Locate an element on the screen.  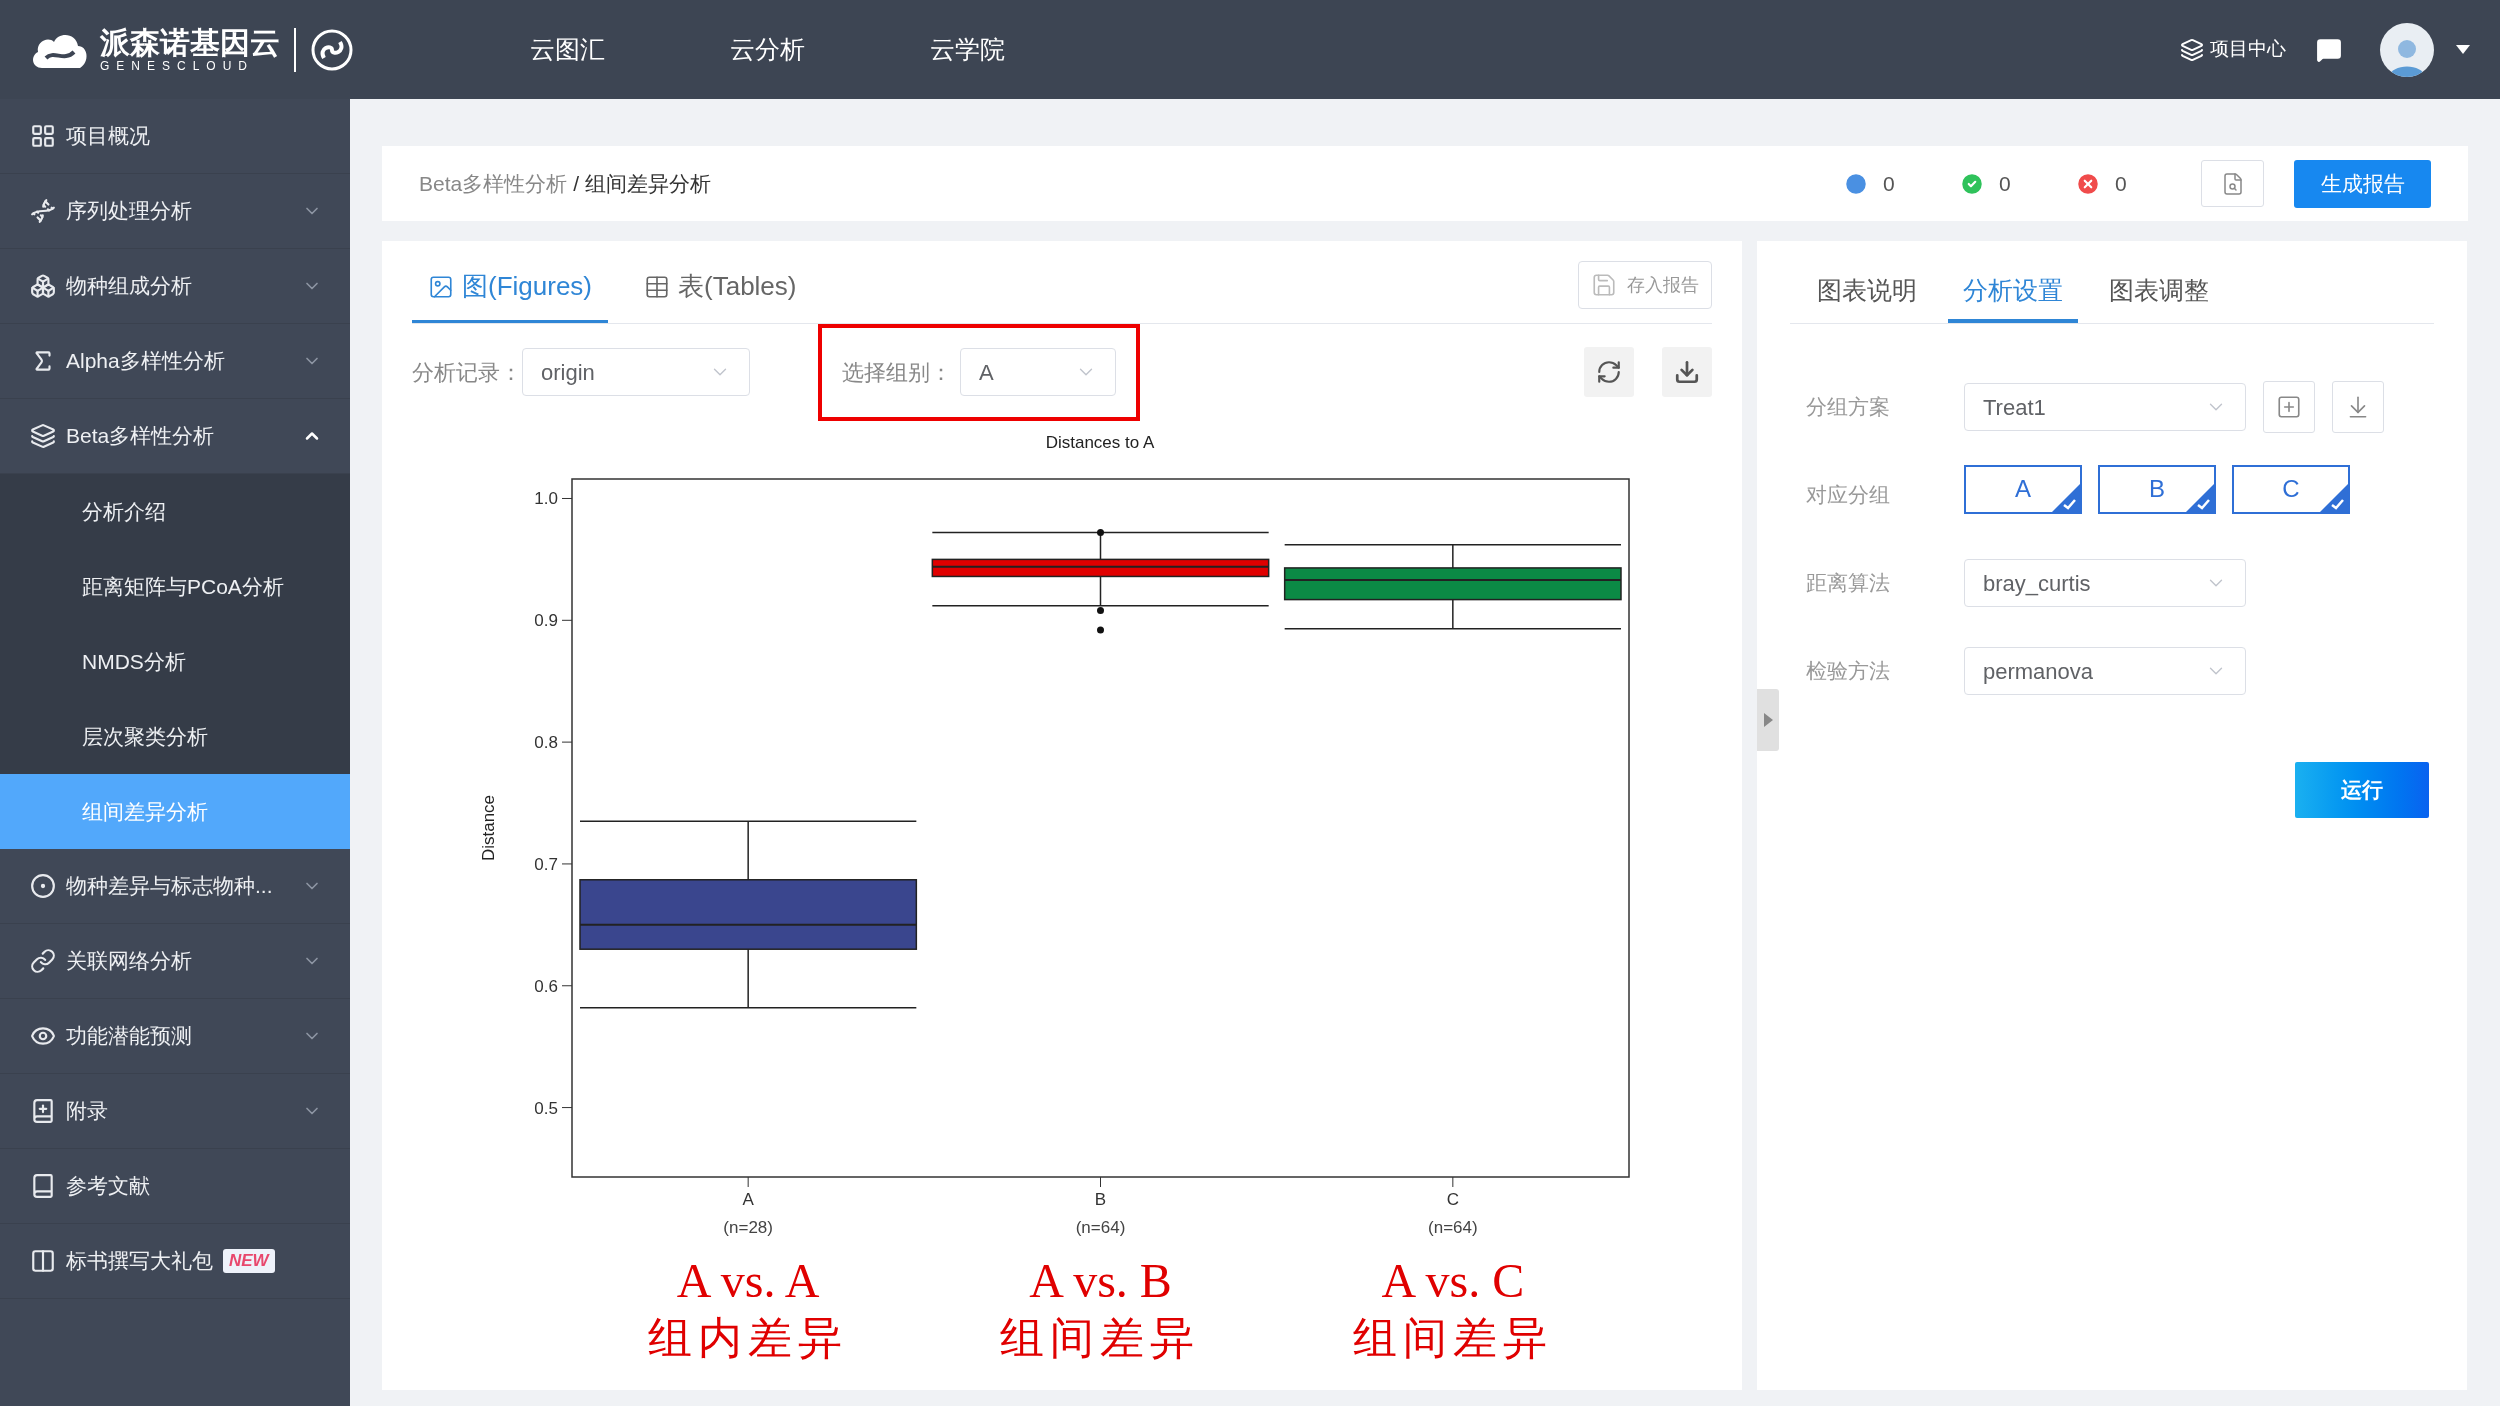
download-icon is located at coordinates (1687, 372).